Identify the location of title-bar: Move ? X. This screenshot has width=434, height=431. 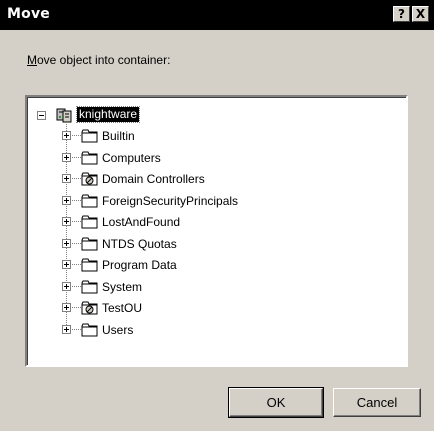
(217, 15).